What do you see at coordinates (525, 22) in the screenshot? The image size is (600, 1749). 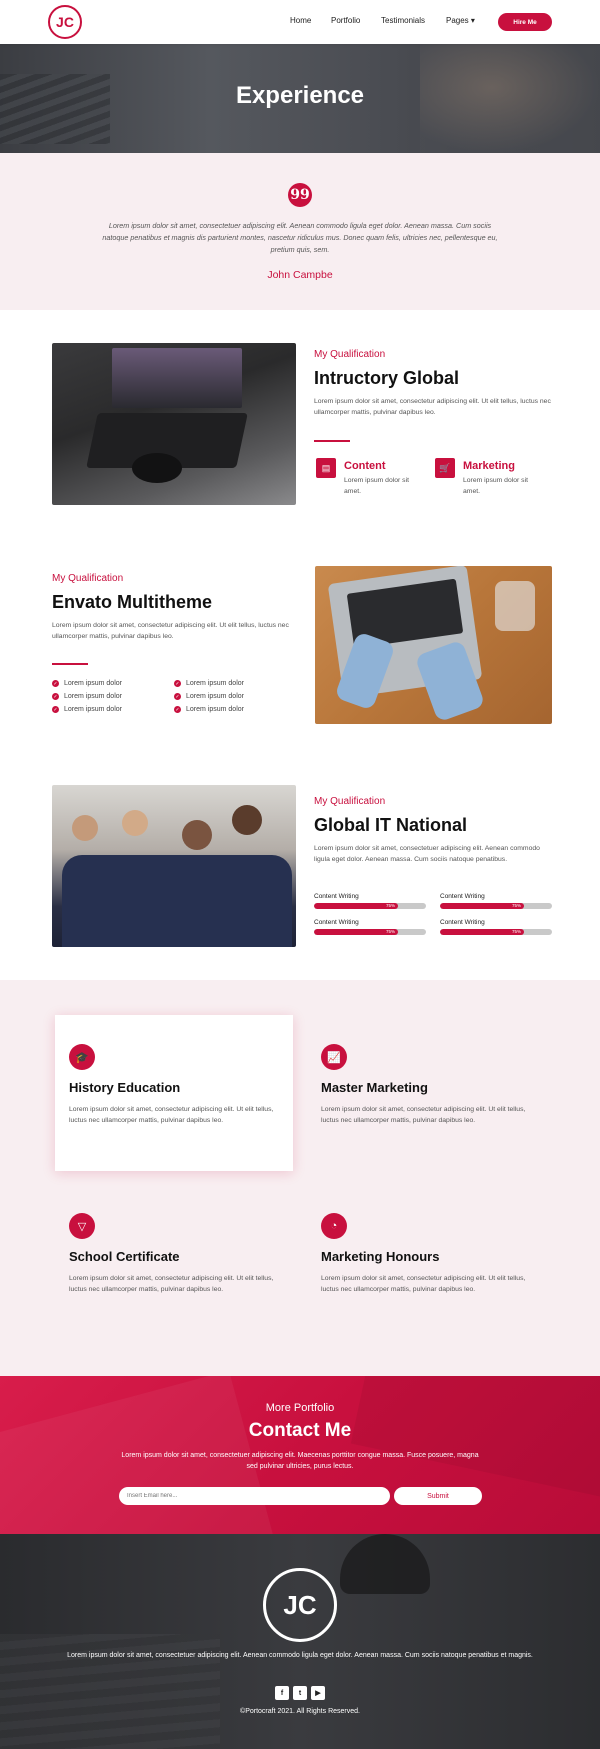 I see `hire-me-button: Hire Me` at bounding box center [525, 22].